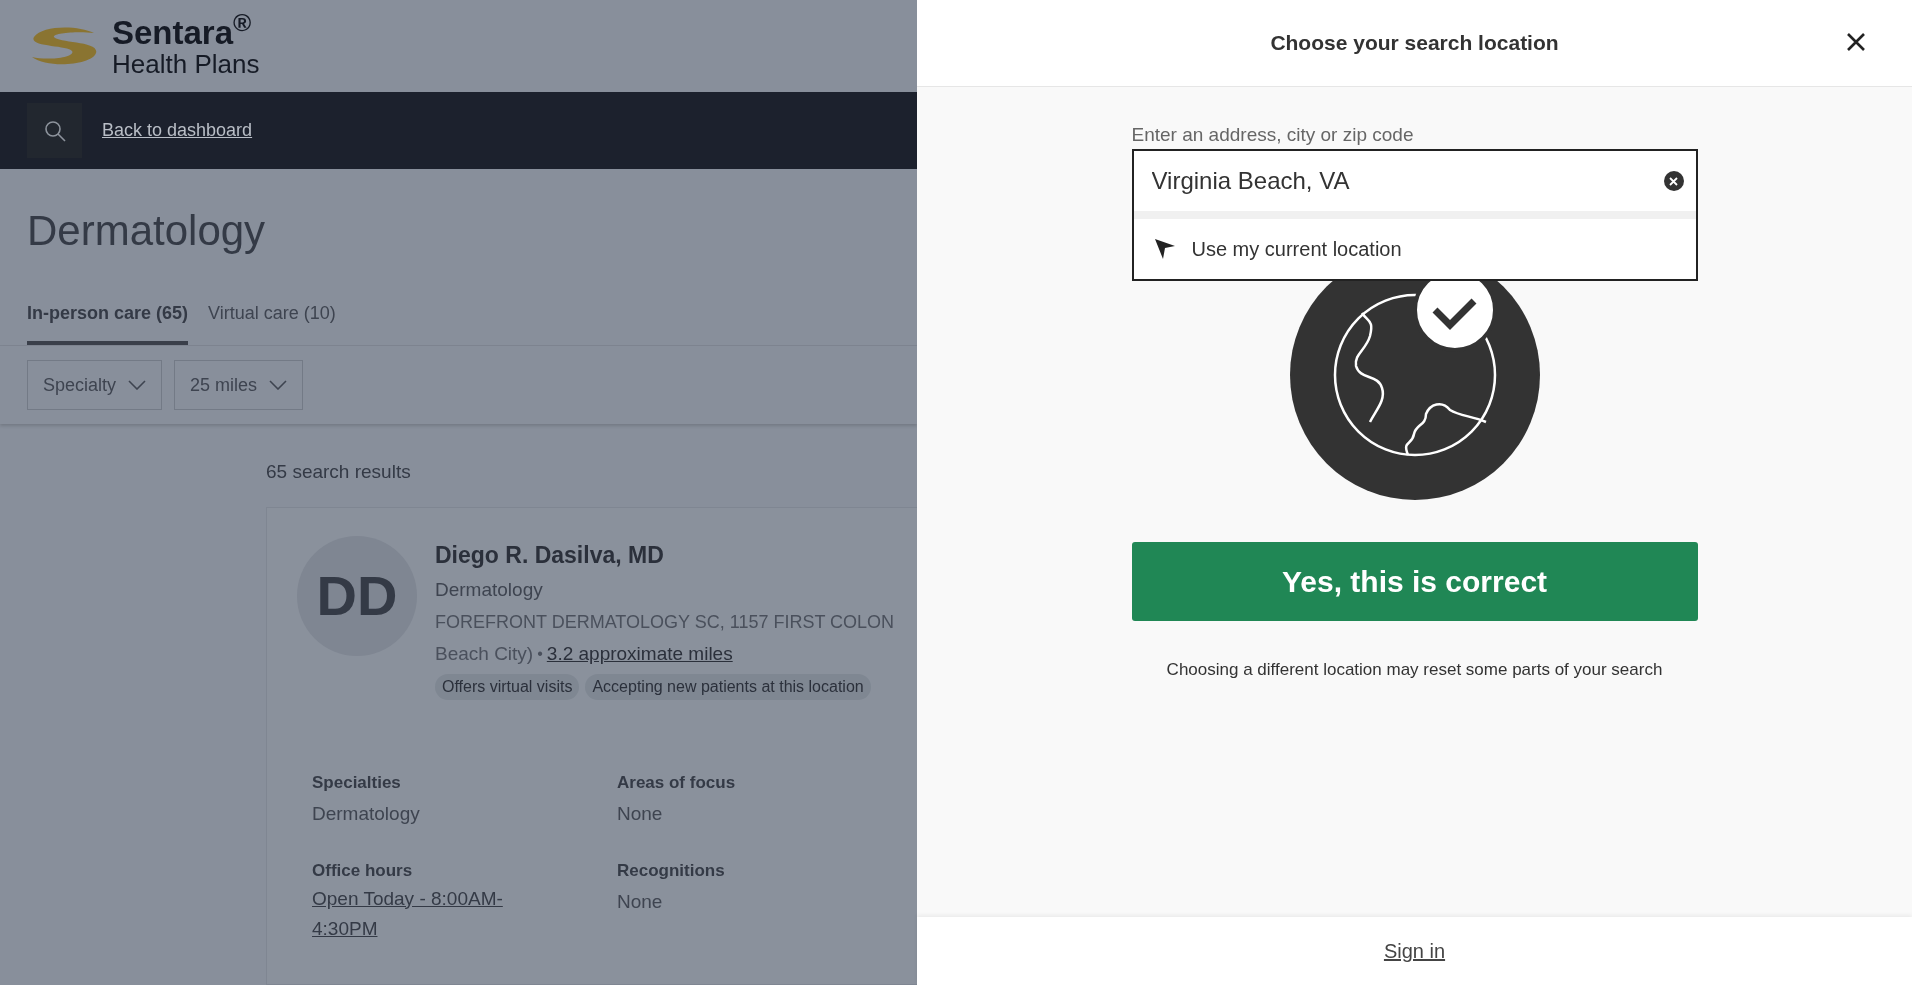  What do you see at coordinates (186, 63) in the screenshot?
I see `brand-subtitle: Health Plans` at bounding box center [186, 63].